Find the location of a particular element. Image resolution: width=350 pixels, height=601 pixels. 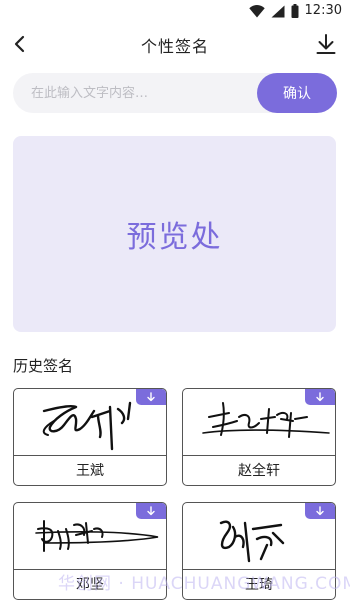

title-bar: 个性签名 is located at coordinates (175, 44).